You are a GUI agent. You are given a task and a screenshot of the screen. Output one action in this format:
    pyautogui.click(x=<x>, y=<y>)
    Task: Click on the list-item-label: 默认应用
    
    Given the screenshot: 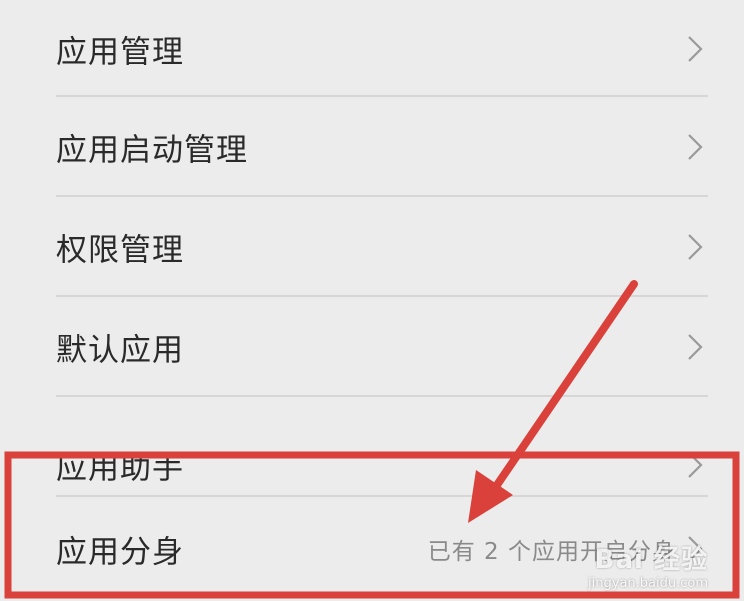 What is the action you would take?
    pyautogui.click(x=120, y=350)
    